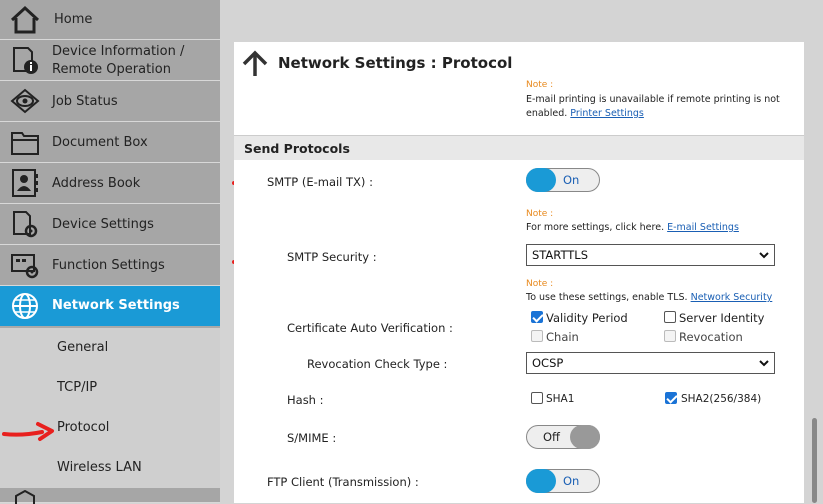  Describe the element at coordinates (118, 60) in the screenshot. I see `nav-label: Device Information / Remote Operation` at that location.